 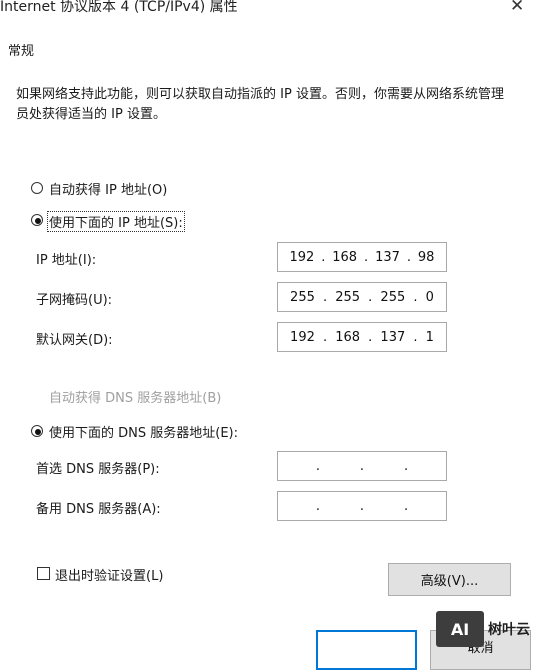 I want to click on watermark: AI 树叶云, so click(x=483, y=629).